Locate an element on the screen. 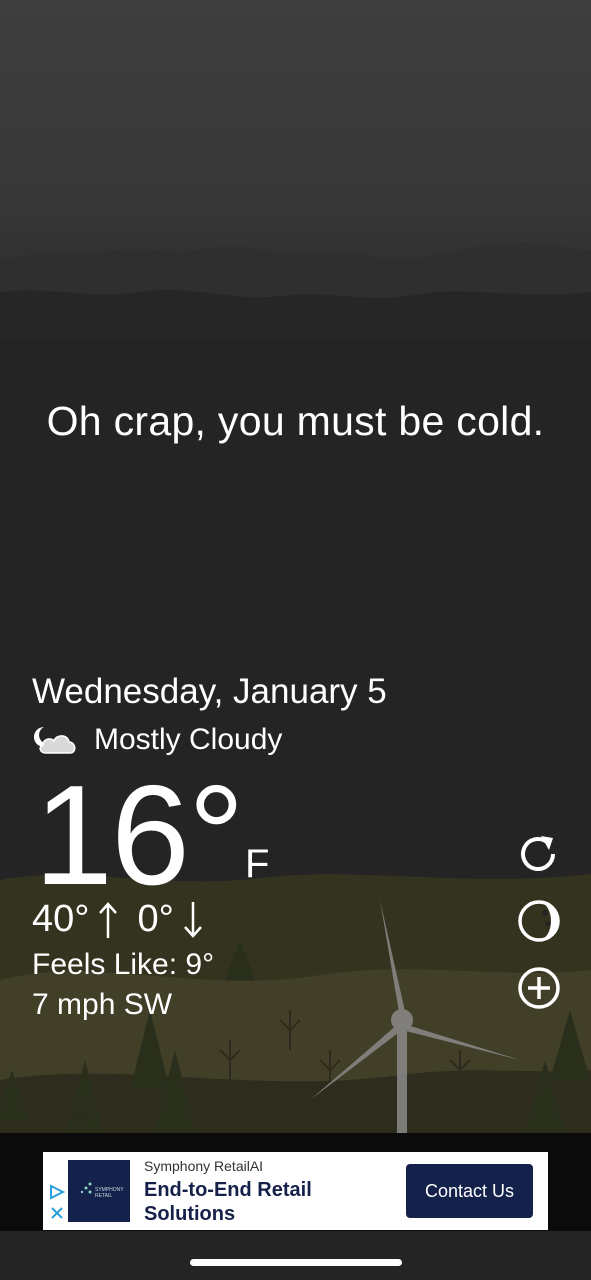 Image resolution: width=591 pixels, height=1280 pixels. moon-cloud-icon is located at coordinates (55, 740).